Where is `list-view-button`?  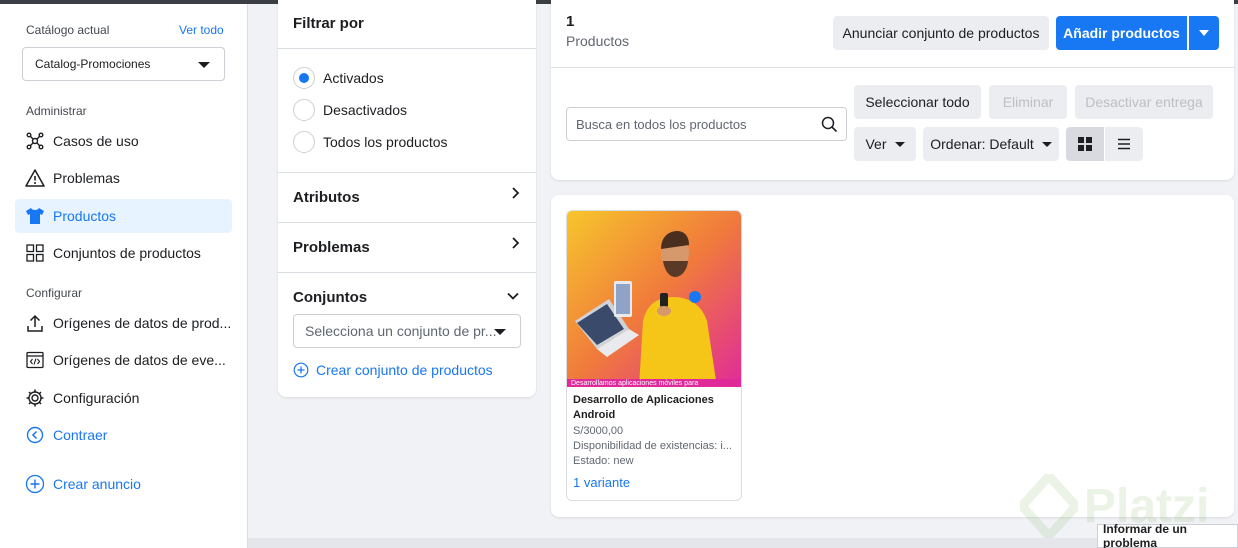 list-view-button is located at coordinates (1124, 144).